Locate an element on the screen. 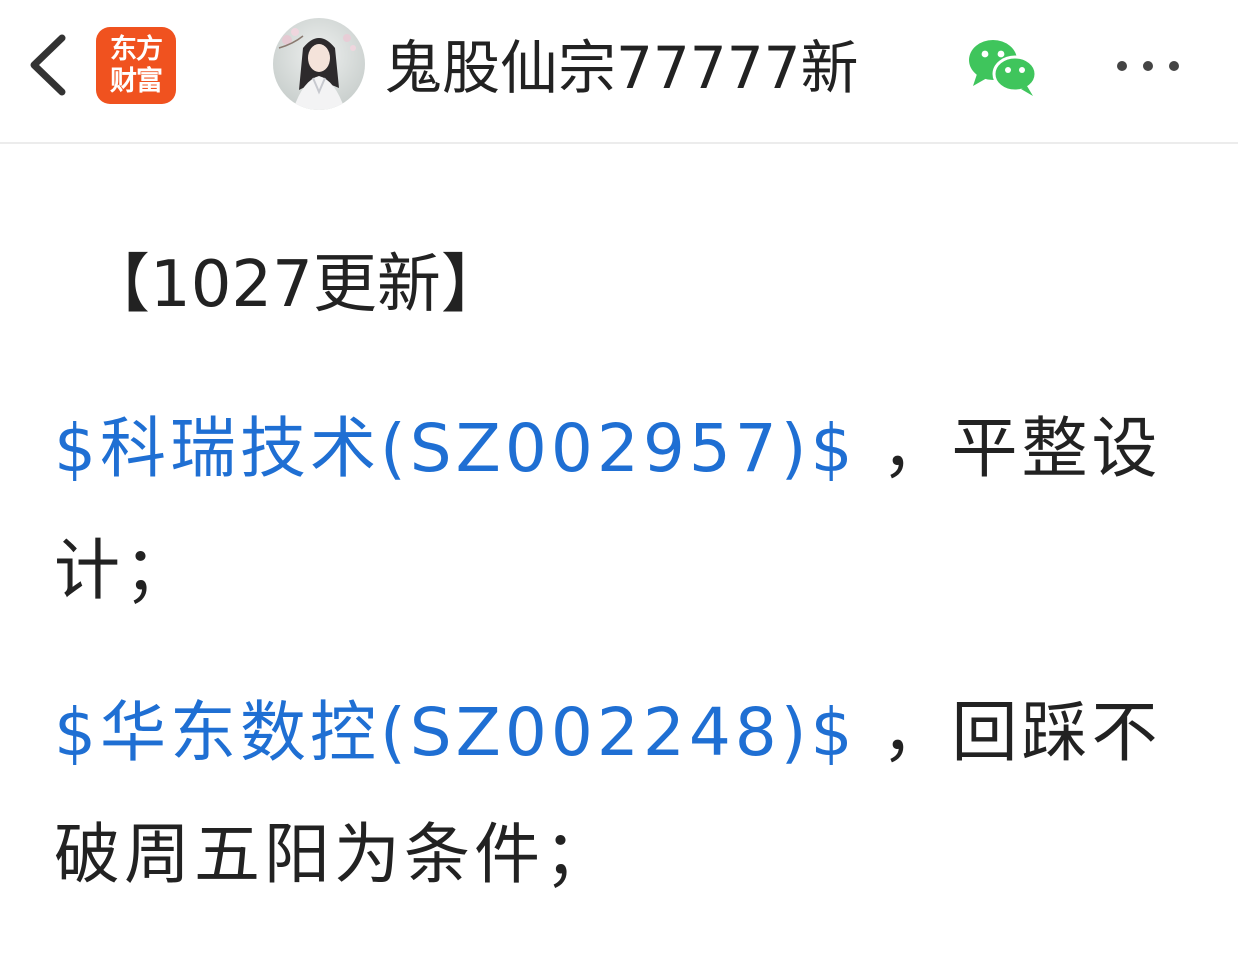 The height and width of the screenshot is (964, 1238). app-logo-line2: 财富 is located at coordinates (136, 81).